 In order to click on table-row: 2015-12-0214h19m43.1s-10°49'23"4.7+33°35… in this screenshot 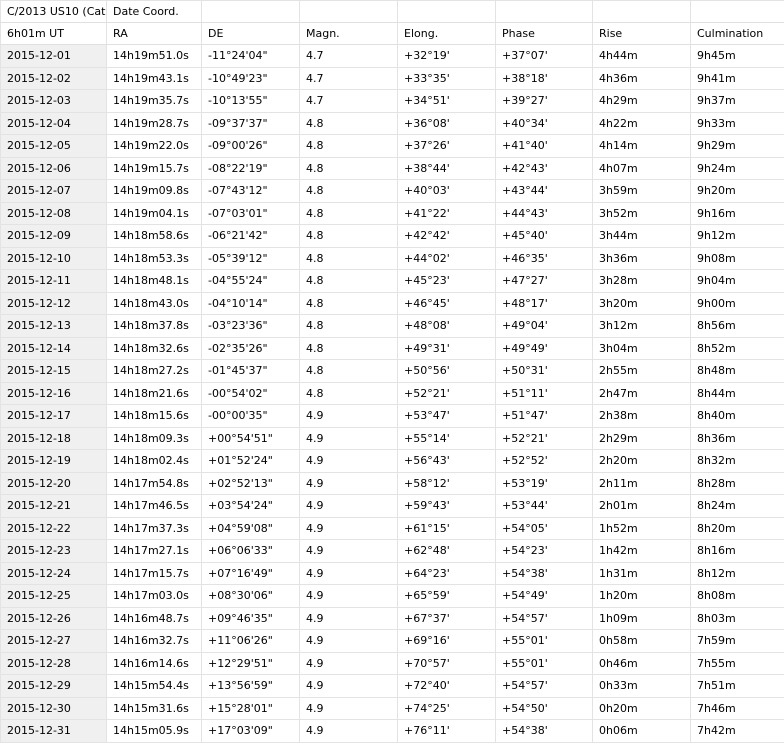, I will do `click(392, 78)`.